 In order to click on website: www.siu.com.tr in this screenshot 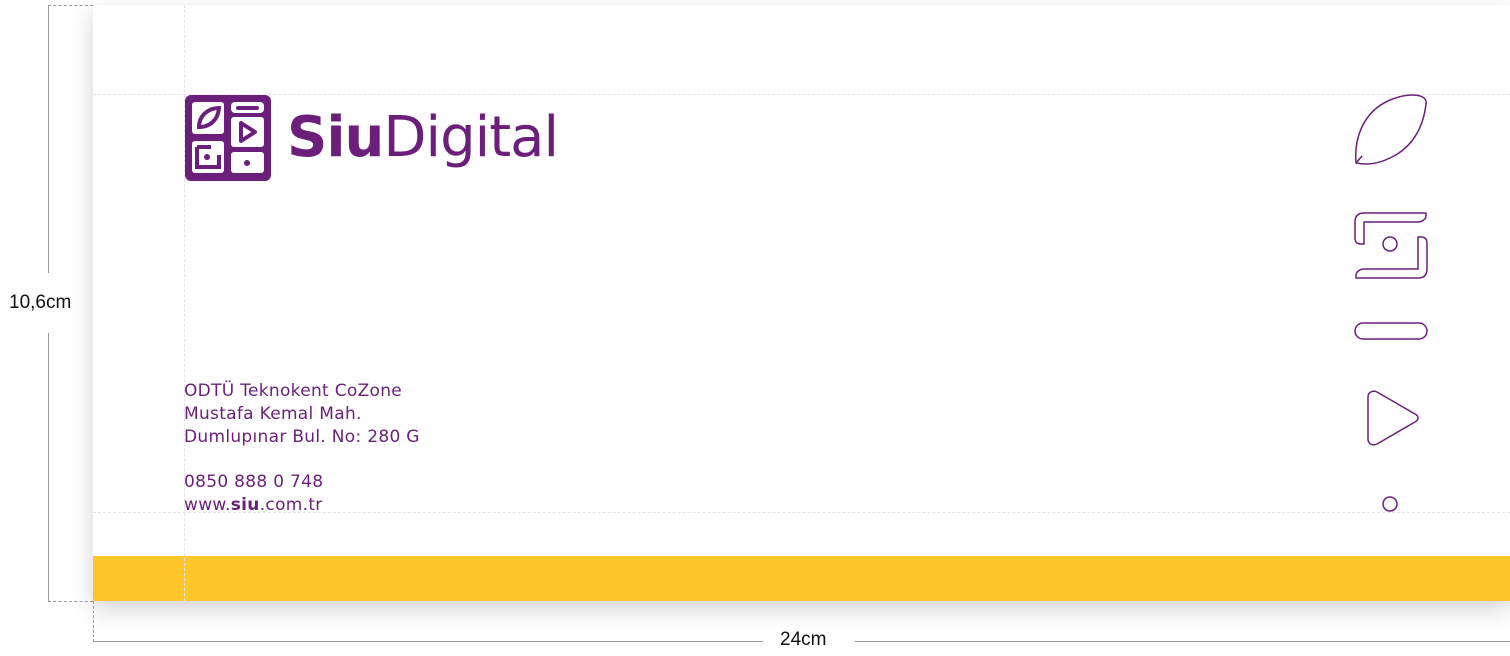, I will do `click(253, 505)`.